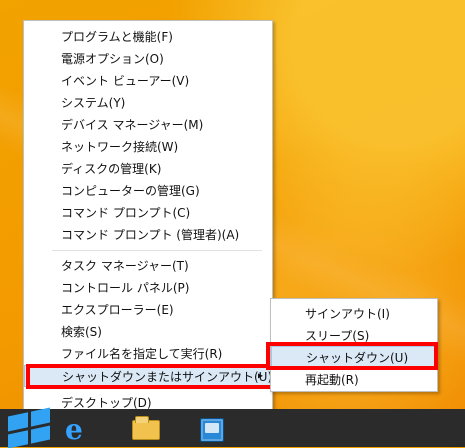  I want to click on menu-item-device-manager: デバイス マネージャー(M), so click(148, 124).